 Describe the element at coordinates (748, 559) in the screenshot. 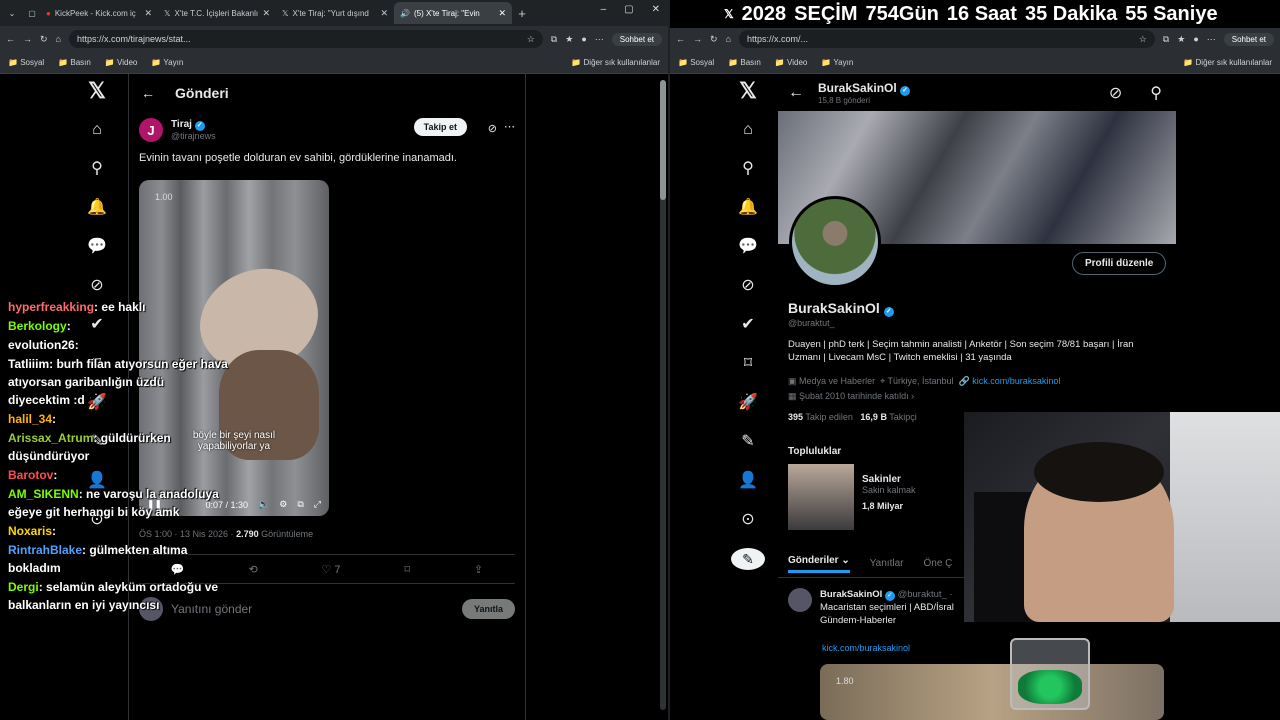

I see `compose-post-button: ✎` at that location.